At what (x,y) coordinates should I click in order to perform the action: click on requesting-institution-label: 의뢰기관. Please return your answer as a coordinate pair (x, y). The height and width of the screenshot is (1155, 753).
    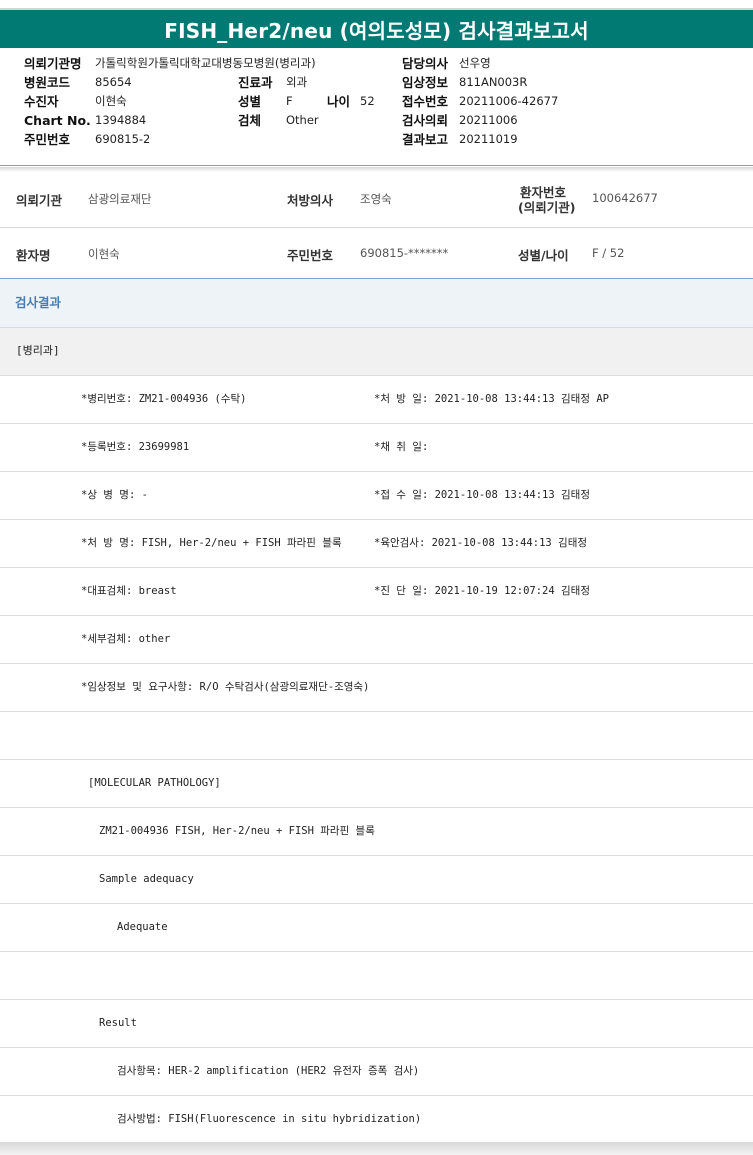
    Looking at the image, I should click on (39, 200).